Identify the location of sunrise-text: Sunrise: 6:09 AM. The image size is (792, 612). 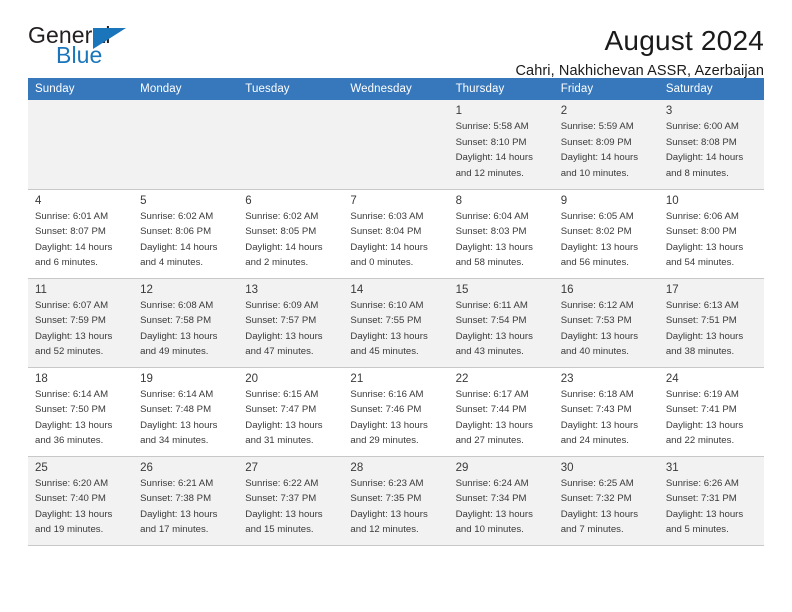
(282, 305).